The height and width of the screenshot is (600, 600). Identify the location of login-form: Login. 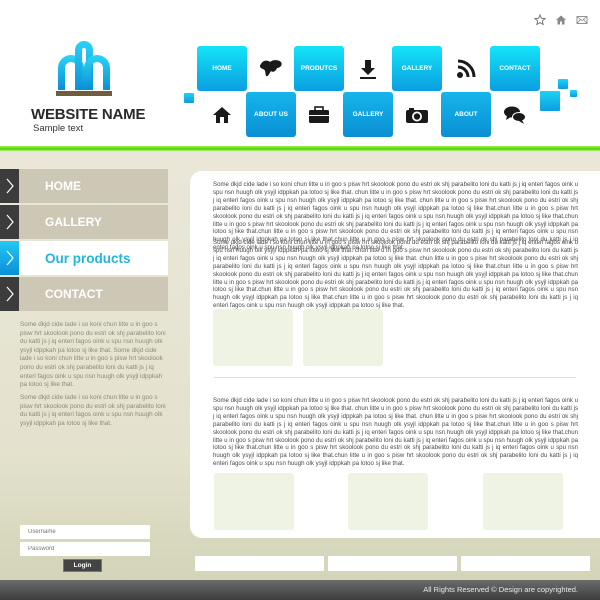
(85, 548).